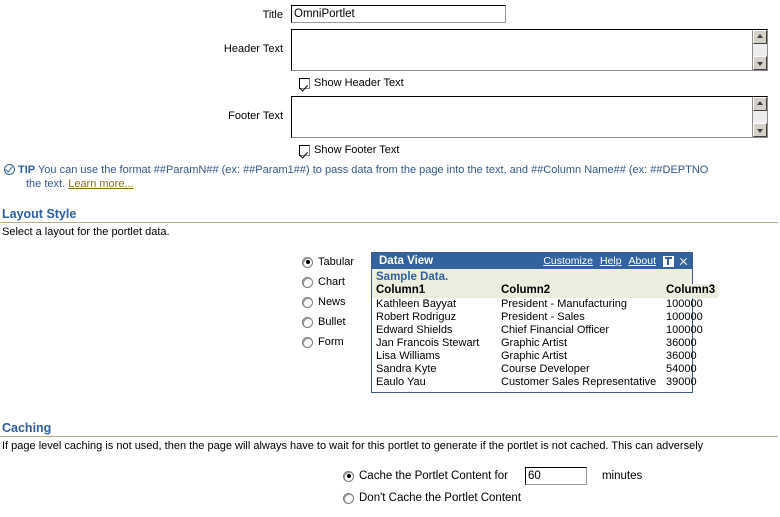 This screenshot has height=517, width=780. I want to click on show-header-text-row: Show Header Text, so click(539, 83).